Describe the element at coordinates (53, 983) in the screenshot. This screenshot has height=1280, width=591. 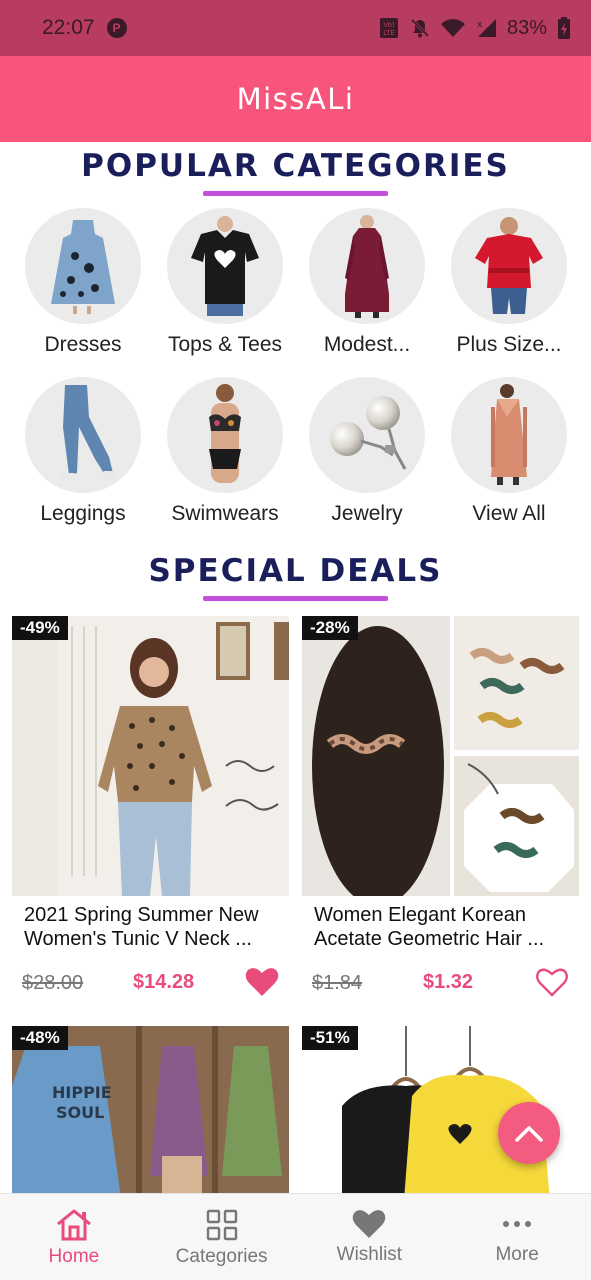
I see `original-price: $28.00` at that location.